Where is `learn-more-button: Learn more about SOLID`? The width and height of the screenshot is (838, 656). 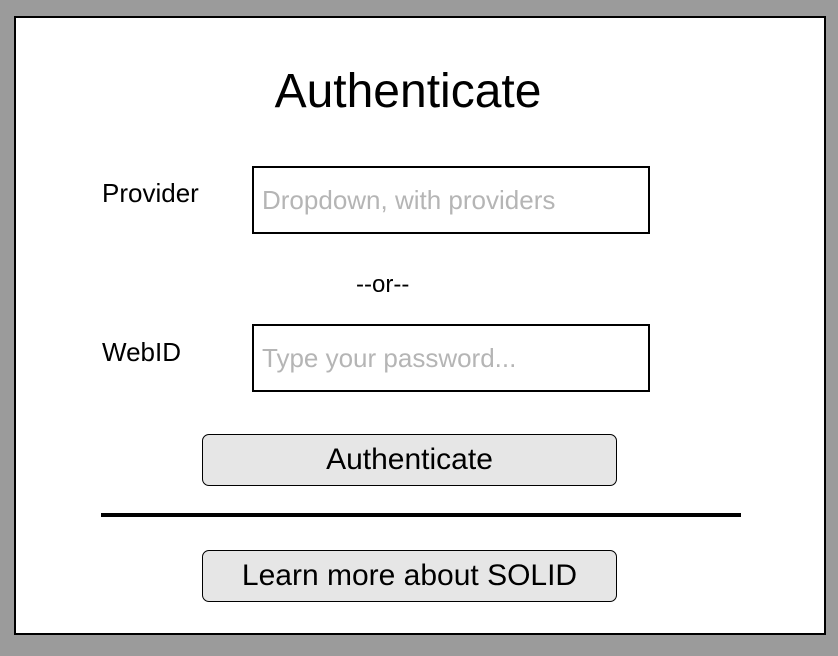 learn-more-button: Learn more about SOLID is located at coordinates (409, 576).